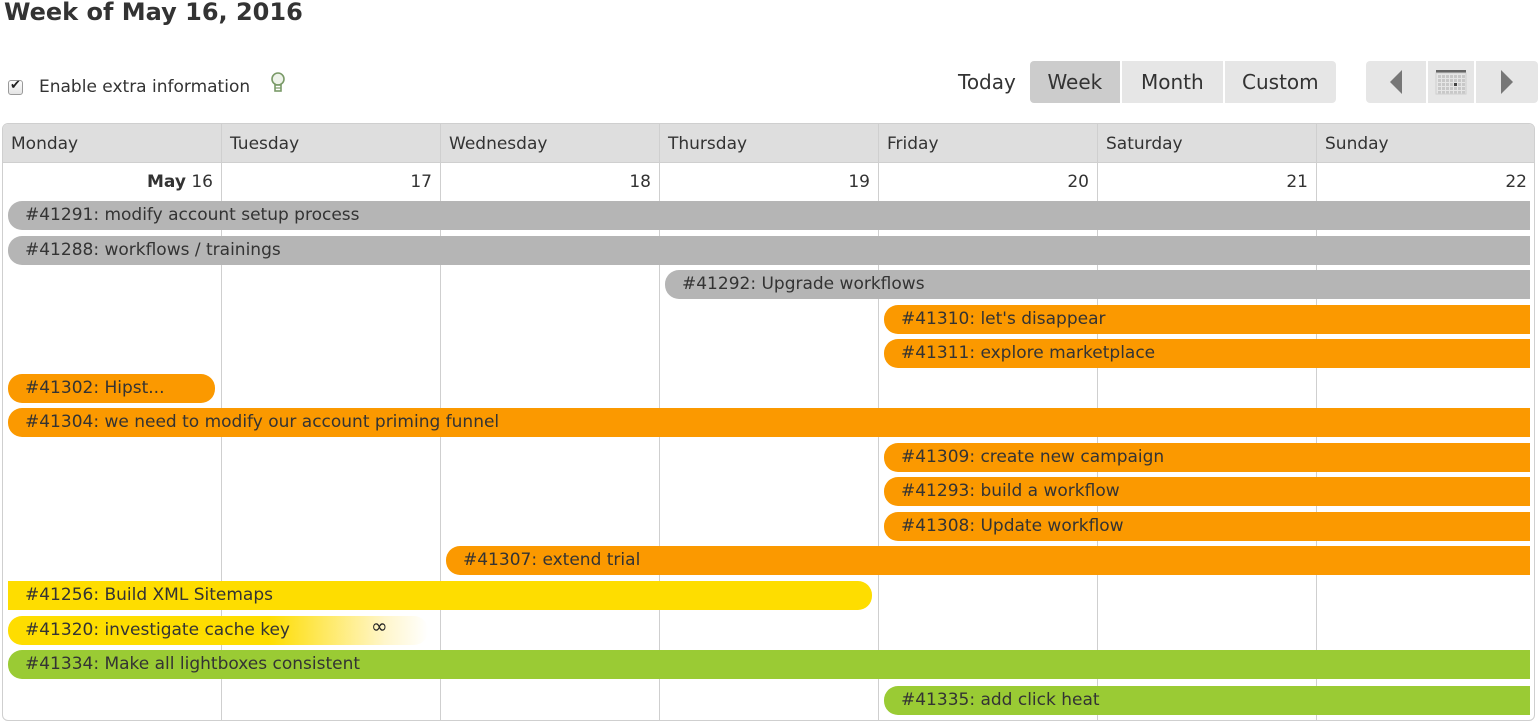  What do you see at coordinates (1207, 353) in the screenshot?
I see `calendar-event: #41311: explore marketplace` at bounding box center [1207, 353].